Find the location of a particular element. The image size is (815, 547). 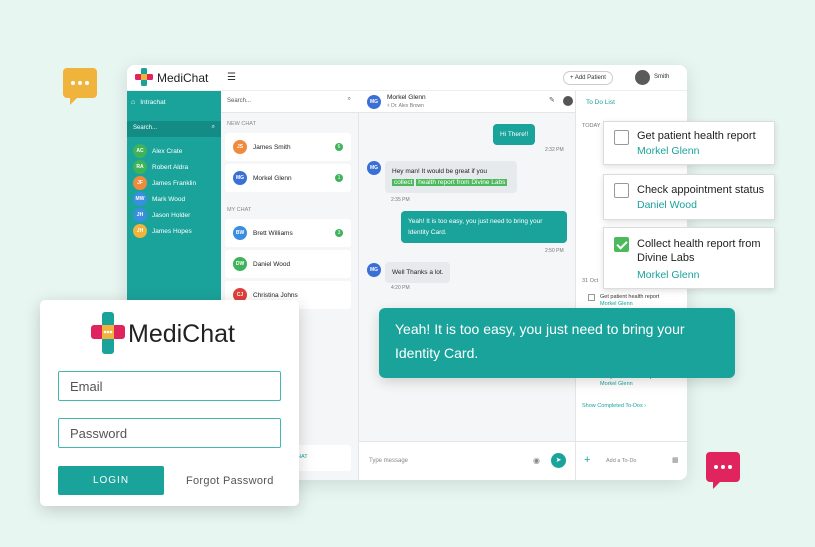

add-patient-button: + Add Patient is located at coordinates (588, 78).